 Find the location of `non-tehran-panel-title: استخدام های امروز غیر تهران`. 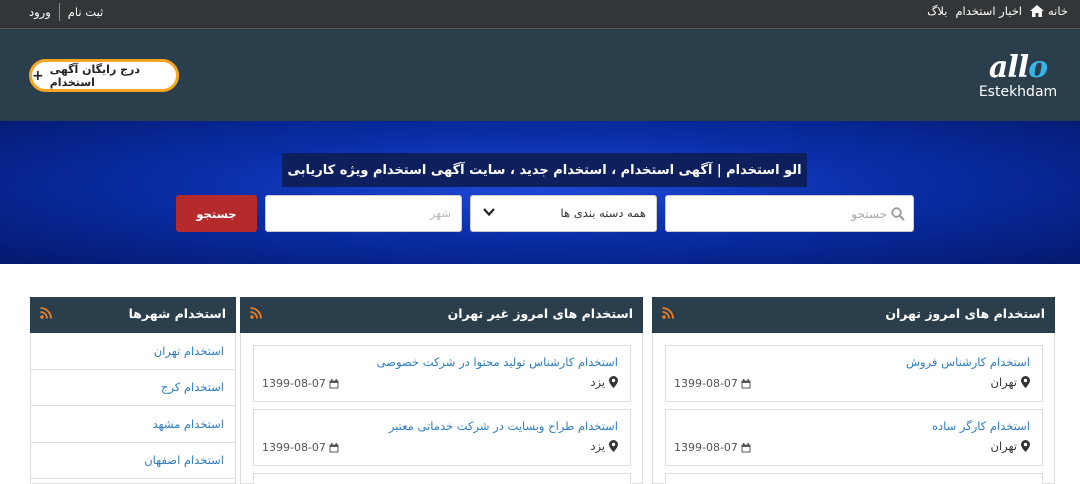

non-tehran-panel-title: استخدام های امروز غیر تهران is located at coordinates (540, 313).